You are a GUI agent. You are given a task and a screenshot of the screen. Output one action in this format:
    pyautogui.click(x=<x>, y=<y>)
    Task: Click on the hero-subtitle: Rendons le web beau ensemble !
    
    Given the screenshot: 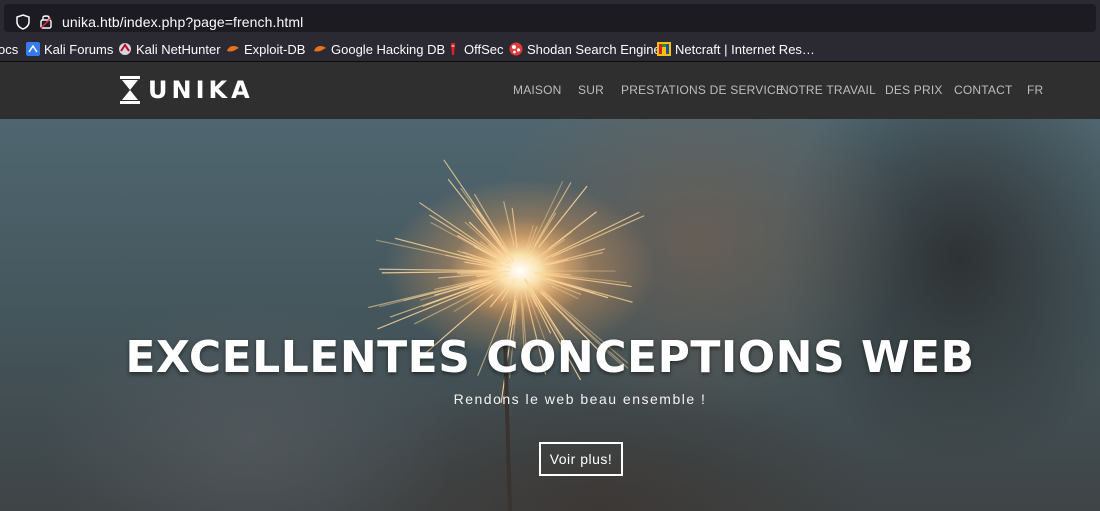 What is the action you would take?
    pyautogui.click(x=580, y=399)
    